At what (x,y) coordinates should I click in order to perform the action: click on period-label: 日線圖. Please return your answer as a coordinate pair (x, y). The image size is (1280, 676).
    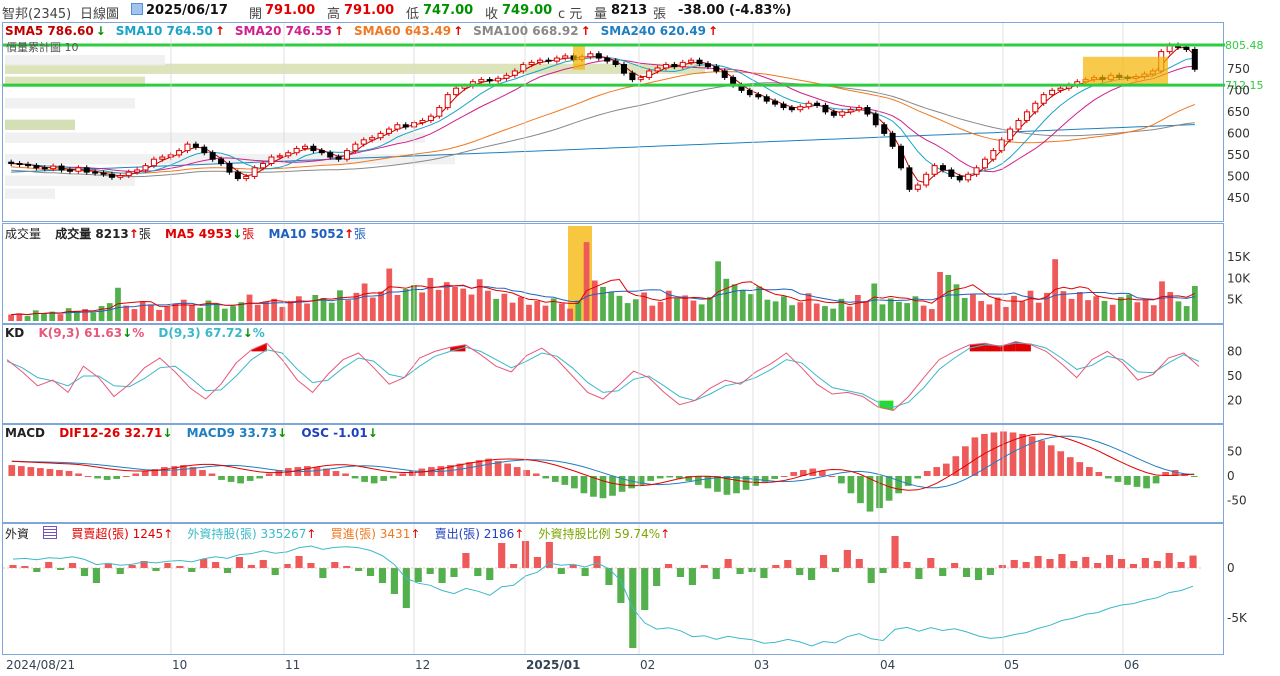
    Looking at the image, I should click on (99, 12).